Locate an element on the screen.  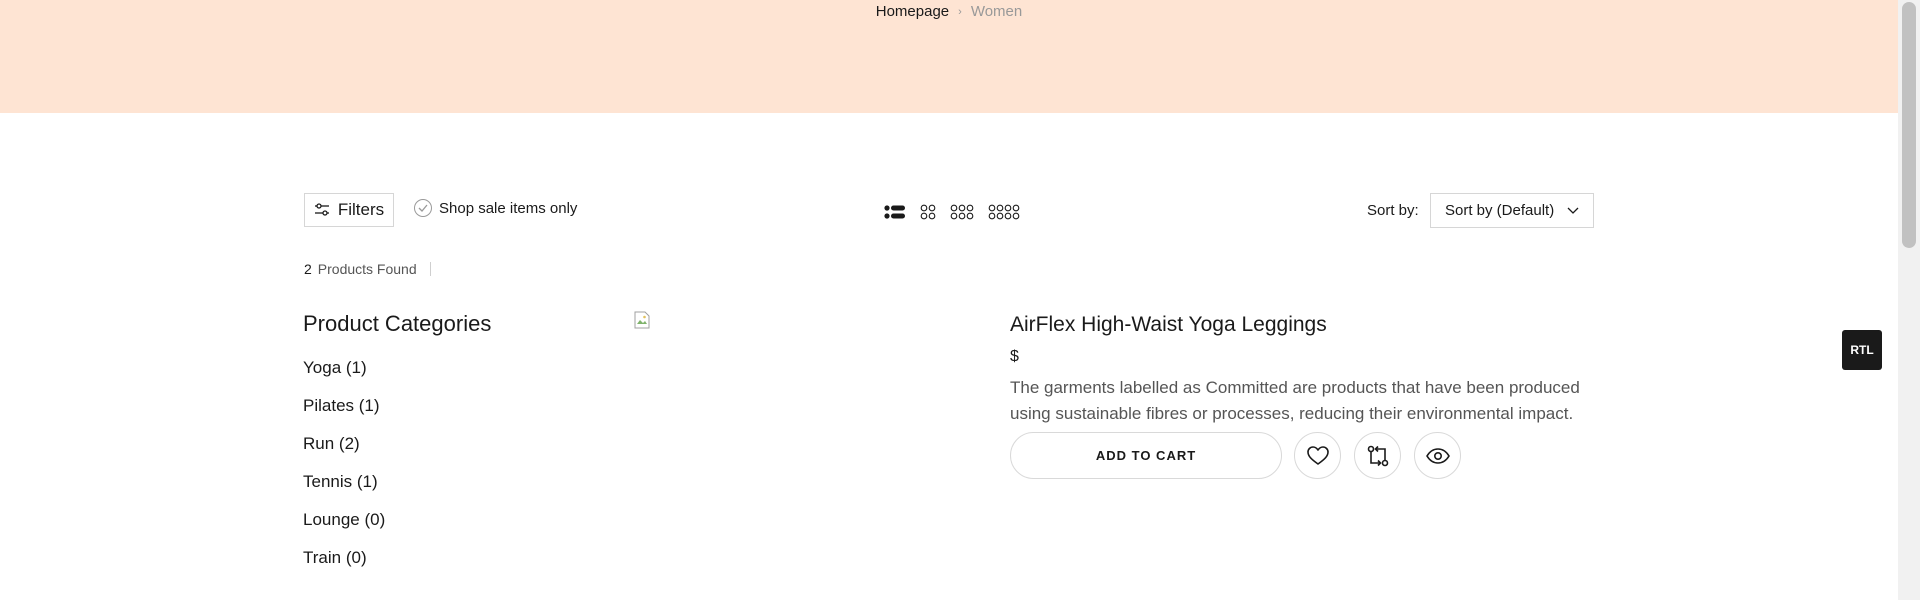
scrollbar-thumb is located at coordinates (1909, 125).